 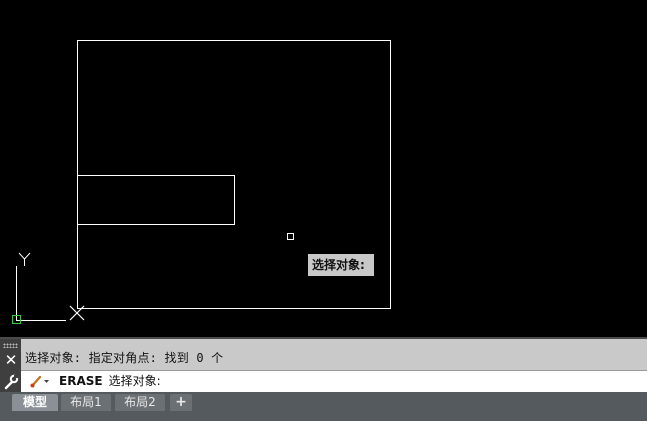 I want to click on tab-layout1: 布局1, so click(x=86, y=402).